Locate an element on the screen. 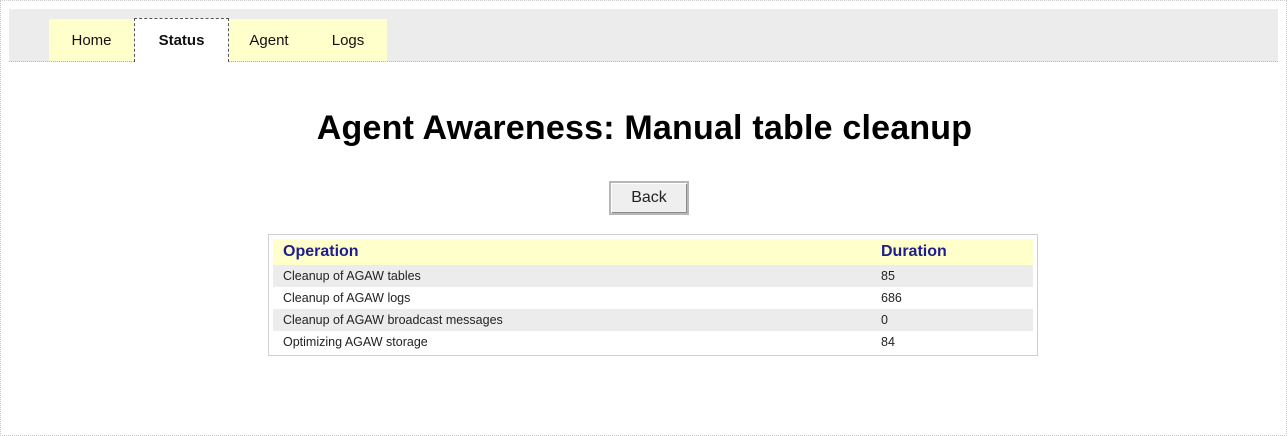 This screenshot has width=1287, height=436. tab-list: Home Status Agent Logs is located at coordinates (218, 40).